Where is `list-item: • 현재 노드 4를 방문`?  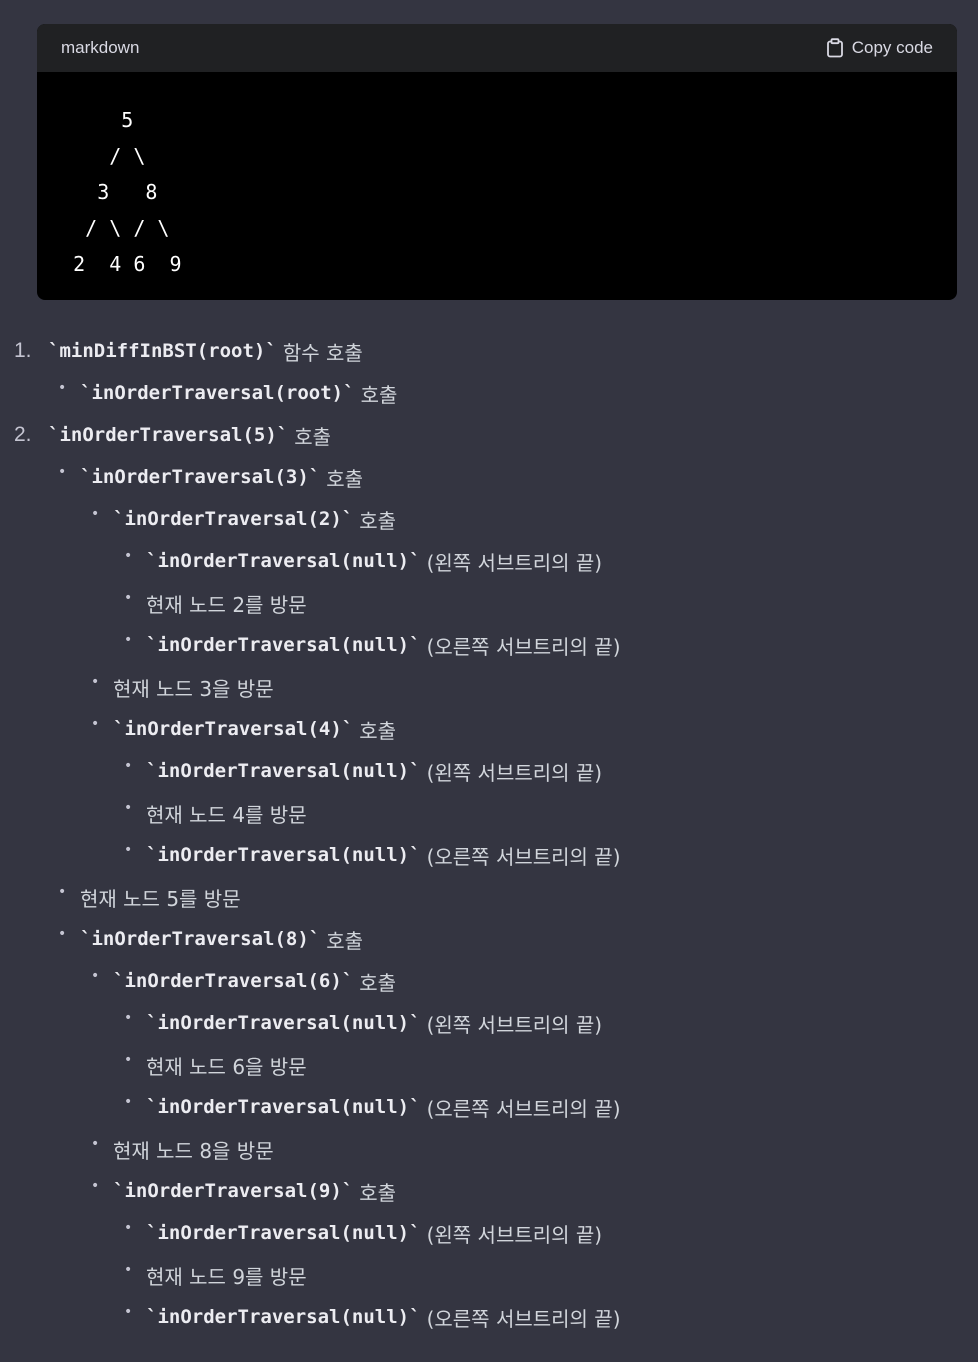 list-item: • 현재 노드 4를 방문 is located at coordinates (489, 813).